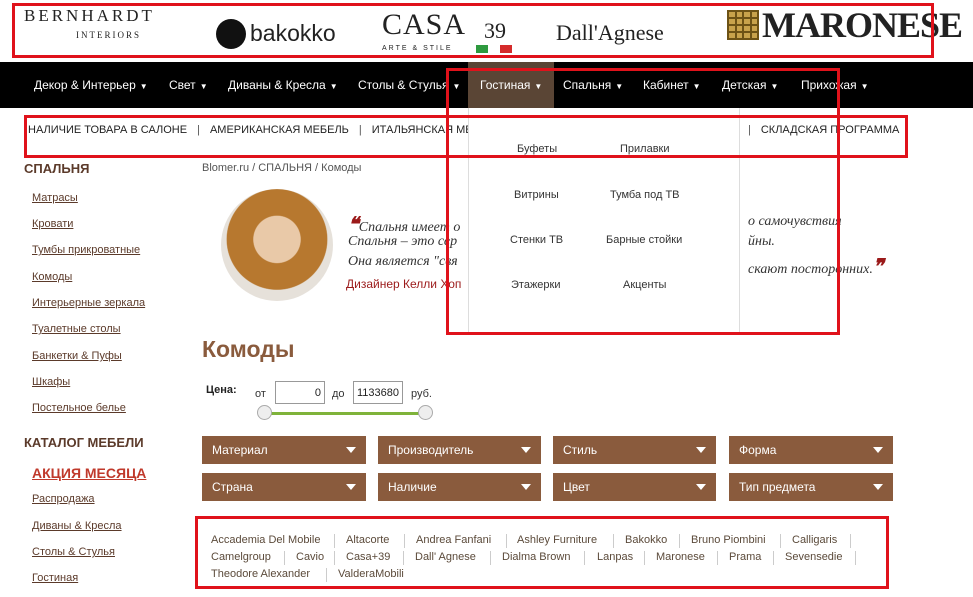 The height and width of the screenshot is (597, 973). Describe the element at coordinates (88, 303) in the screenshot. I see `sidebar-item-mirrors: Интерьерные зеркала` at that location.